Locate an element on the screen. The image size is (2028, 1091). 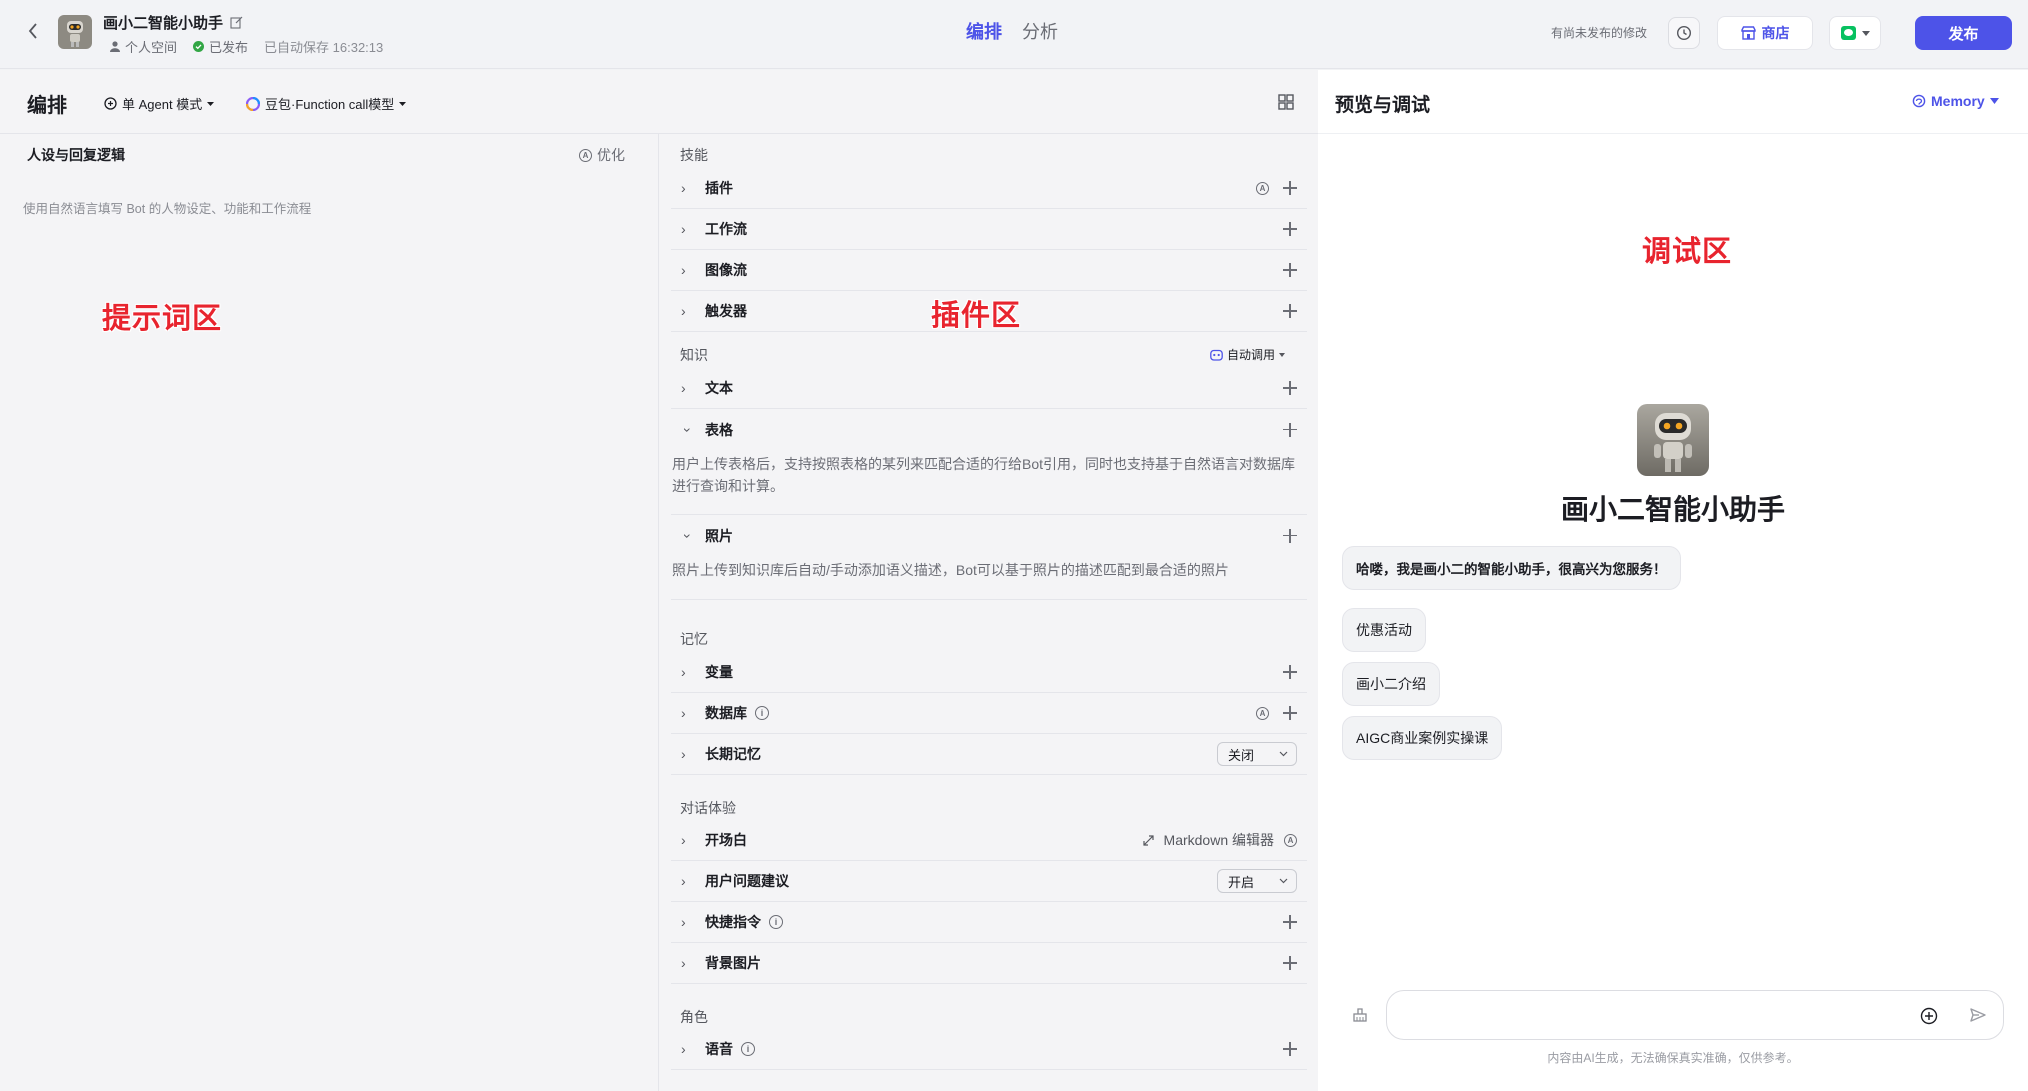
chat-input is located at coordinates (1695, 1015).